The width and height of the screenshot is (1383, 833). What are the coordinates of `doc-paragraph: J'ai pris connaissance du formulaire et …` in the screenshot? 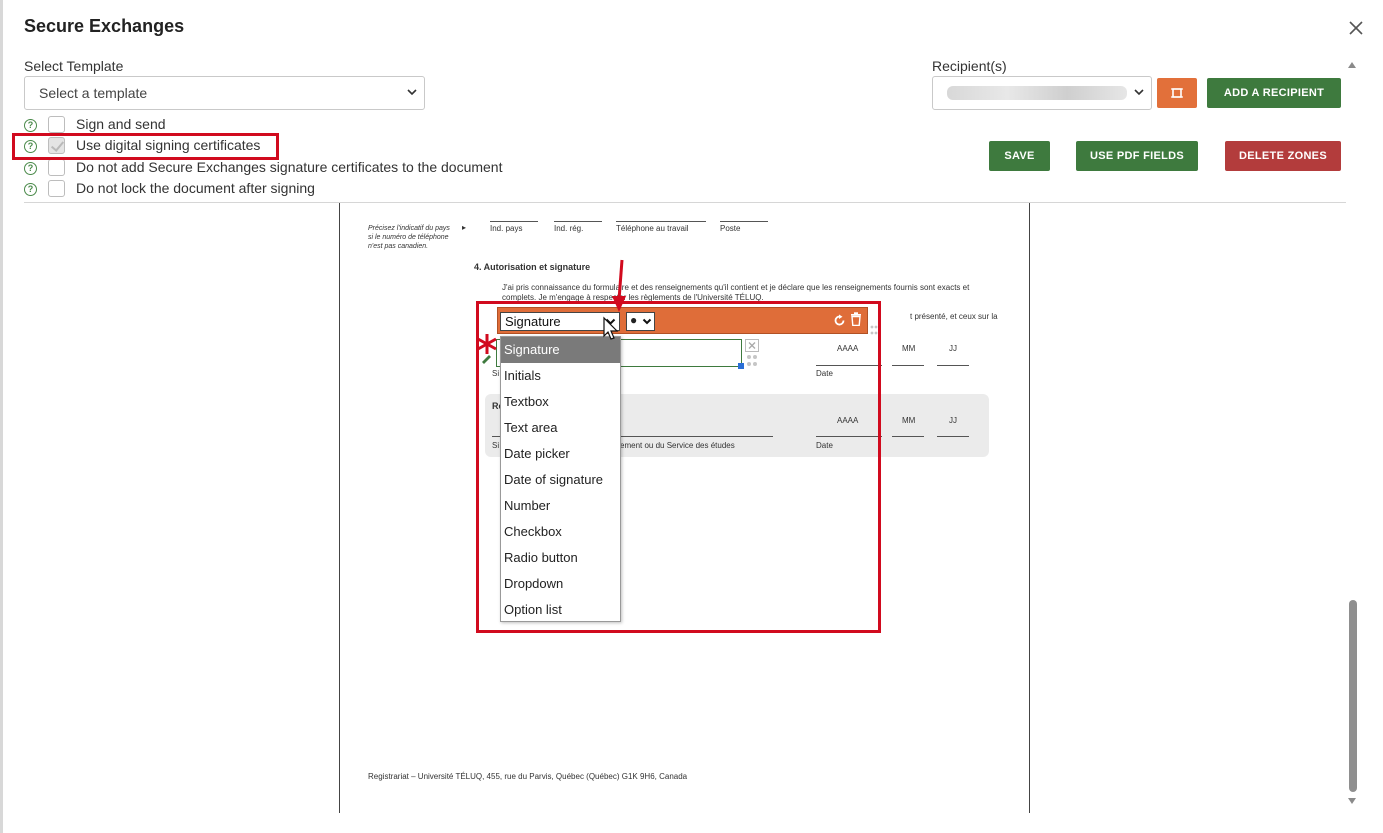 It's located at (736, 287).